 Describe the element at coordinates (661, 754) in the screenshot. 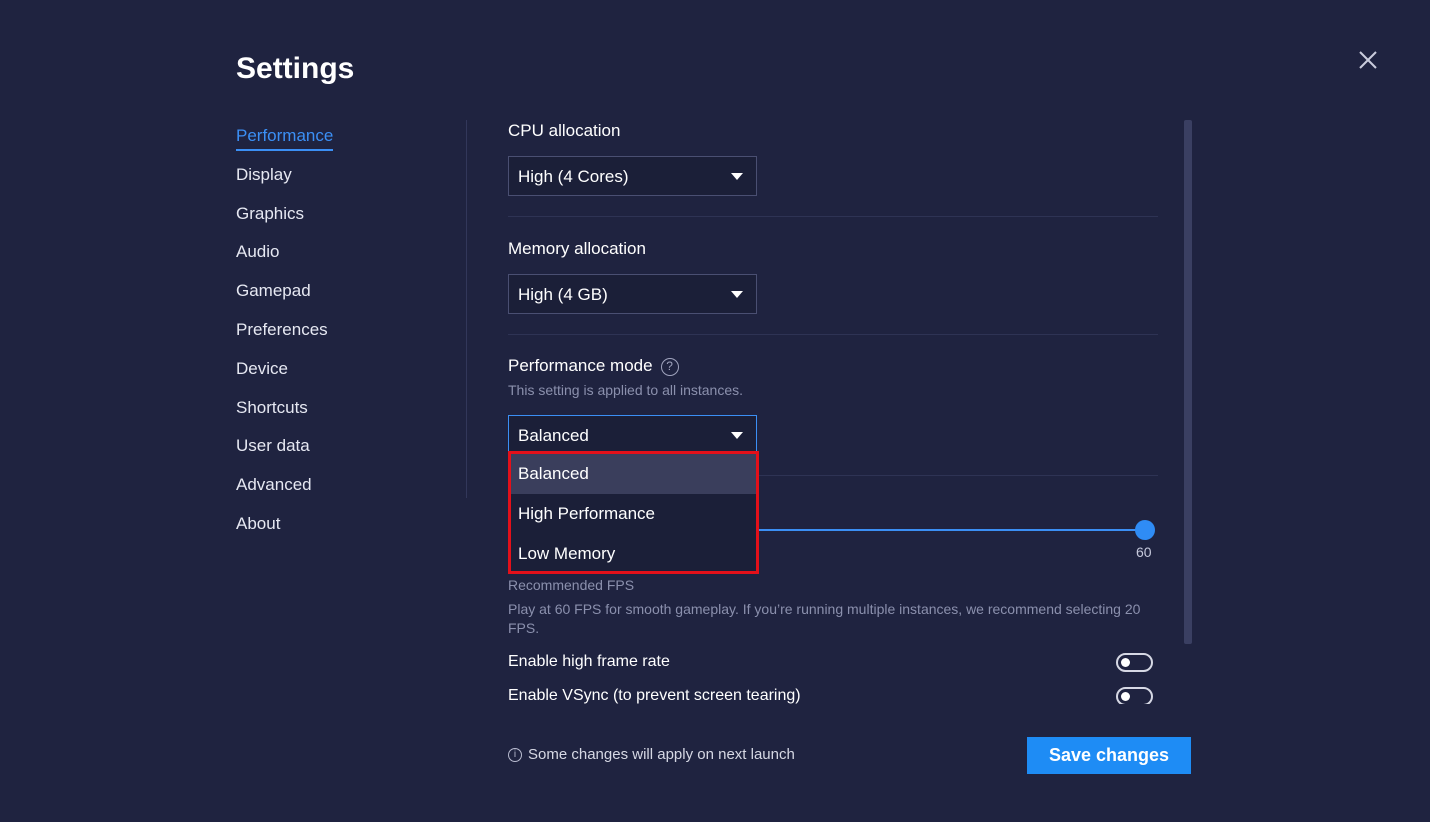

I see `footer-note-text: Some changes will apply on next launch` at that location.